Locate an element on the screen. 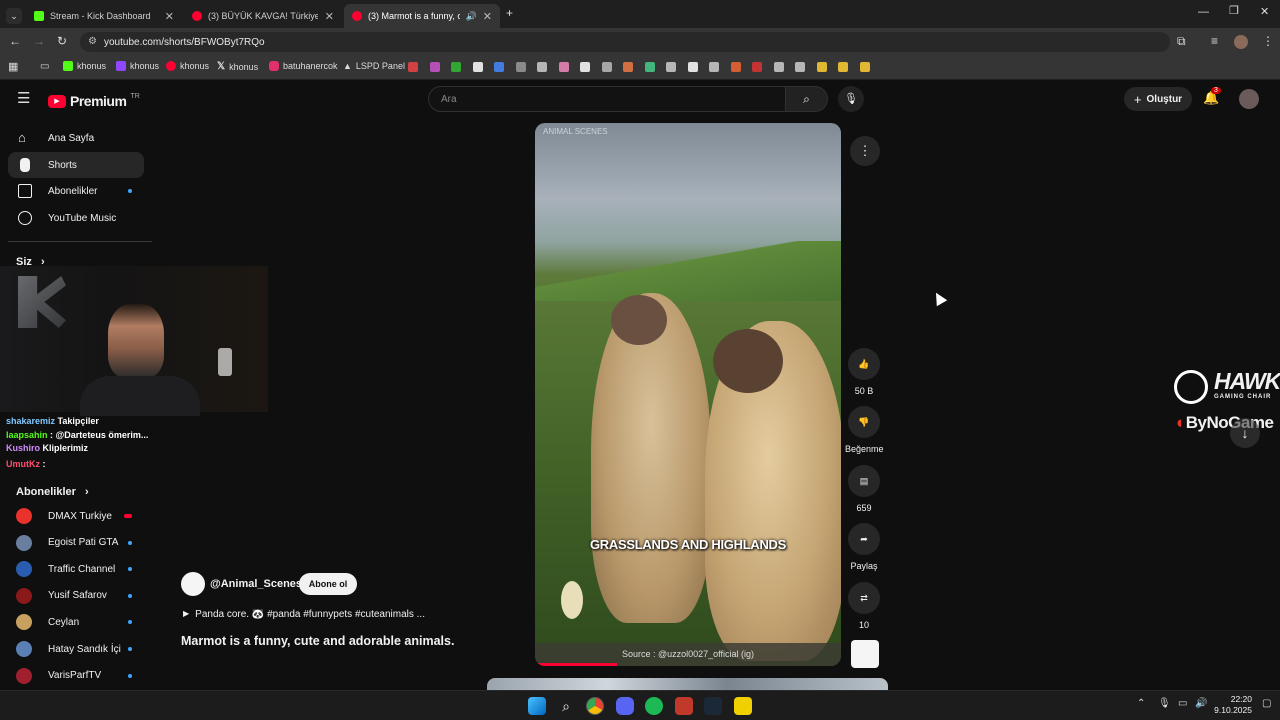  search-button: ⌕ is located at coordinates (807, 99).